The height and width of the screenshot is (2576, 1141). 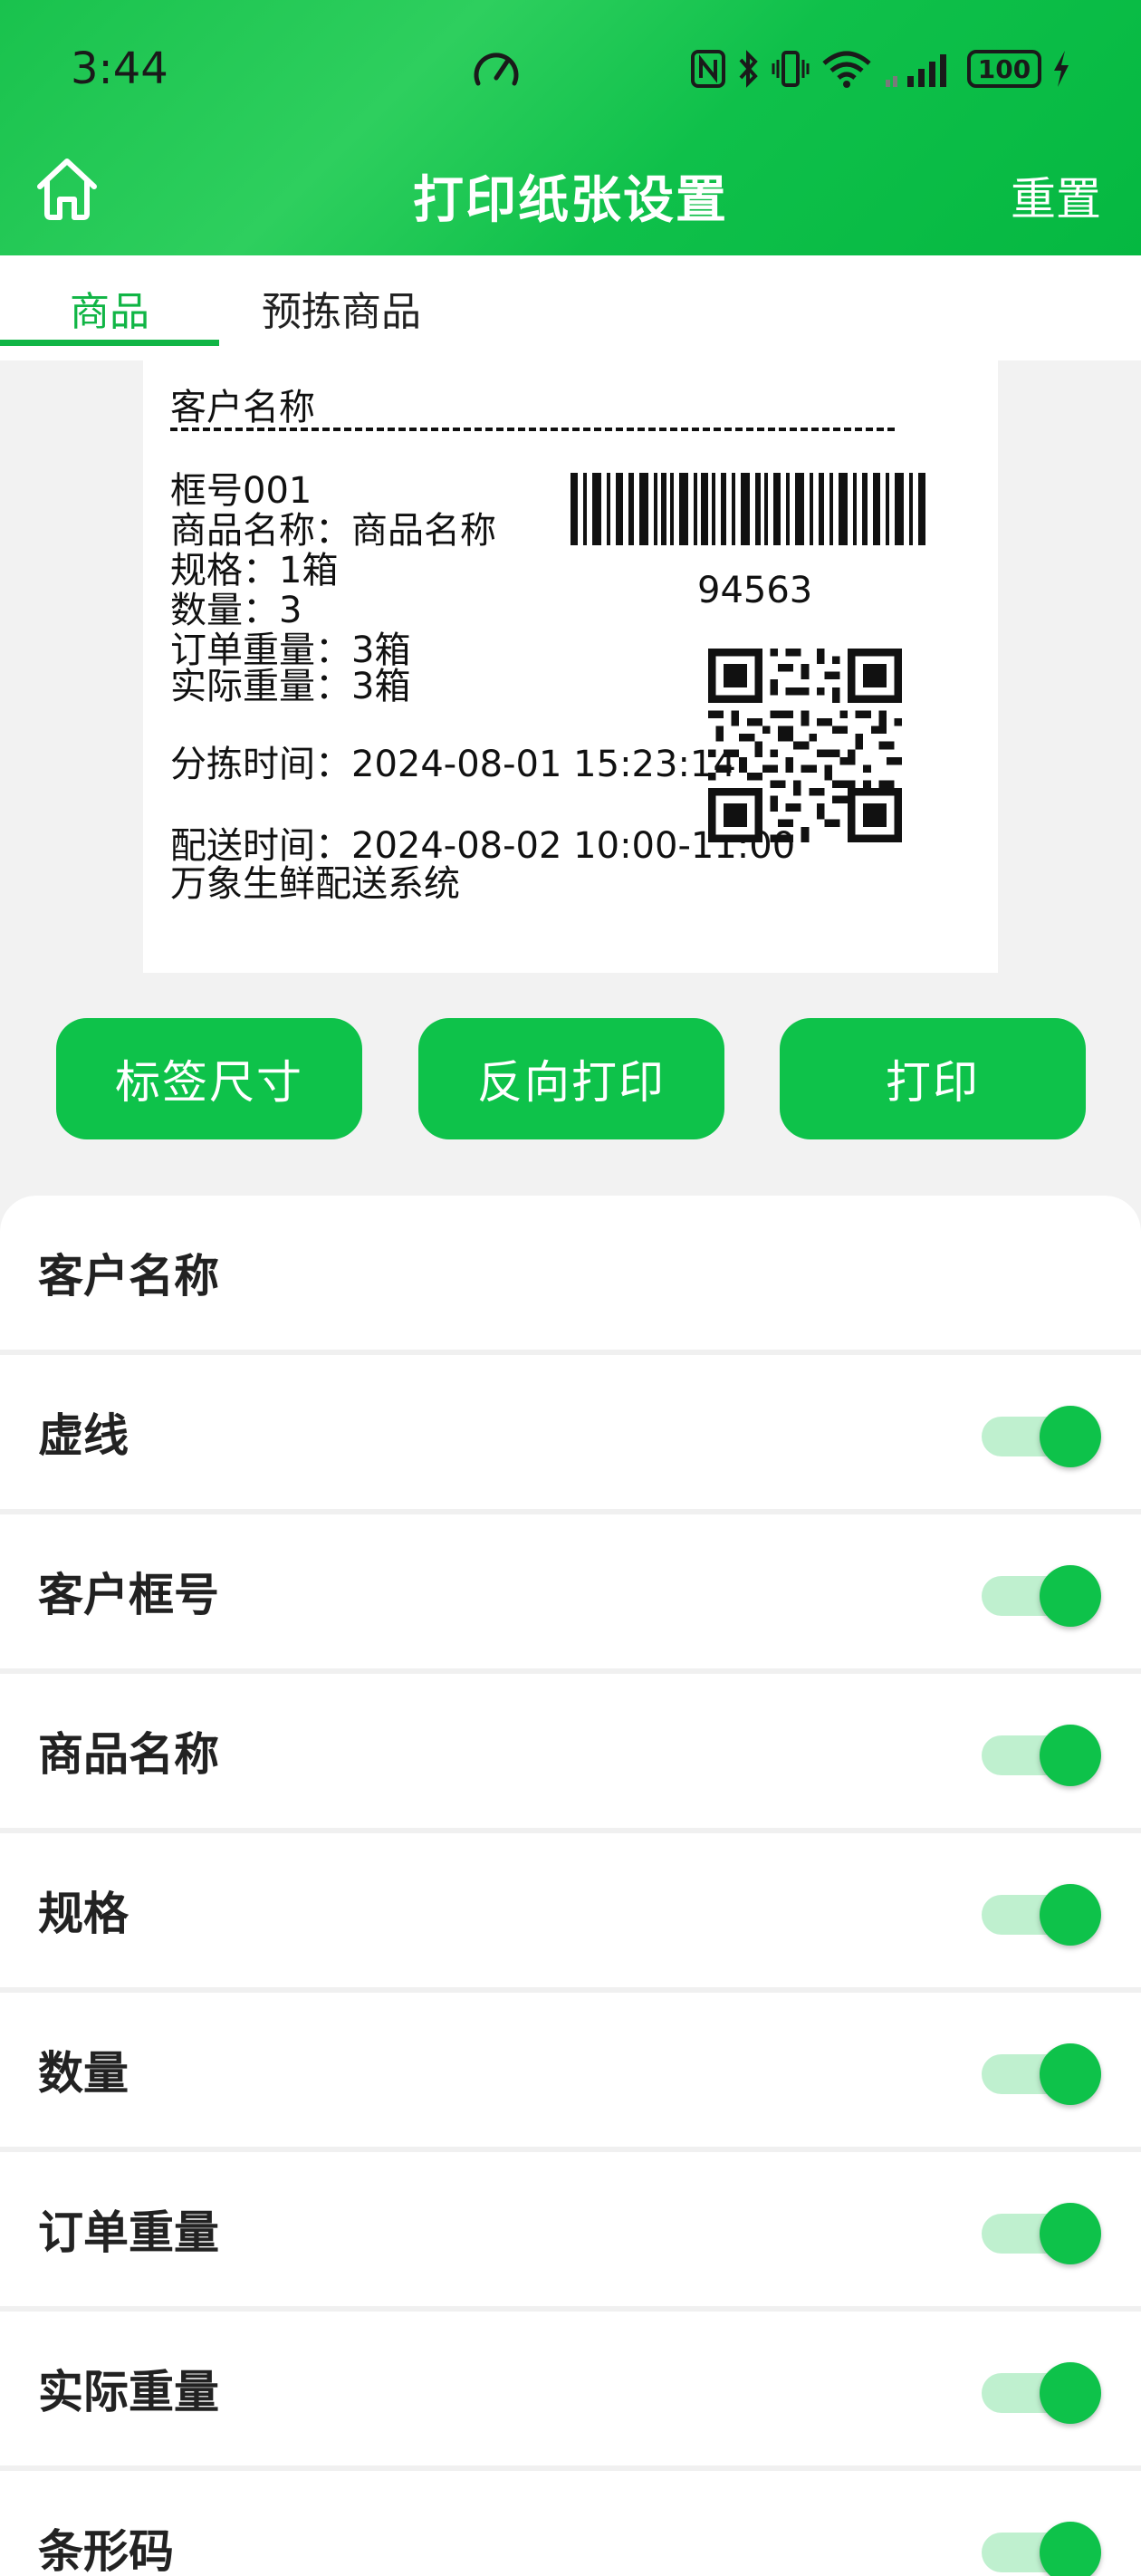 What do you see at coordinates (84, 1435) in the screenshot?
I see `setting-label: 虚线` at bounding box center [84, 1435].